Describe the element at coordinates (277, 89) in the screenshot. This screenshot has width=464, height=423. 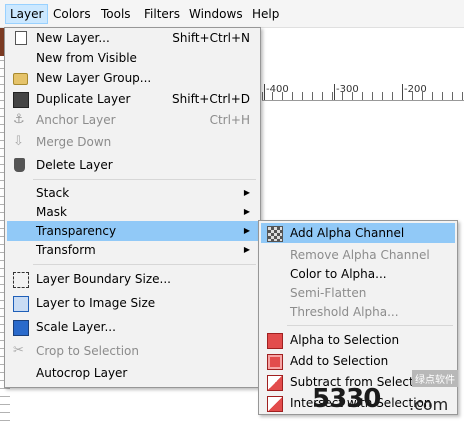
I see `ruler-label: -400` at that location.